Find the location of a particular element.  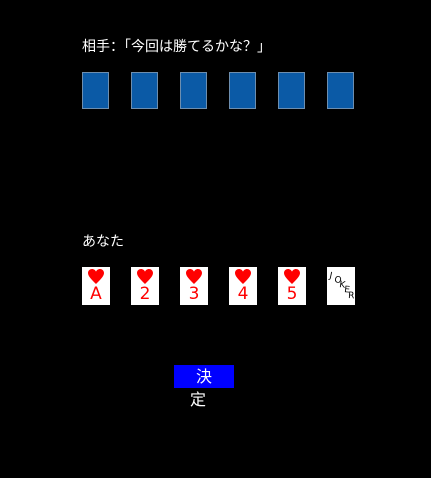

player-label: あなた is located at coordinates (103, 242).